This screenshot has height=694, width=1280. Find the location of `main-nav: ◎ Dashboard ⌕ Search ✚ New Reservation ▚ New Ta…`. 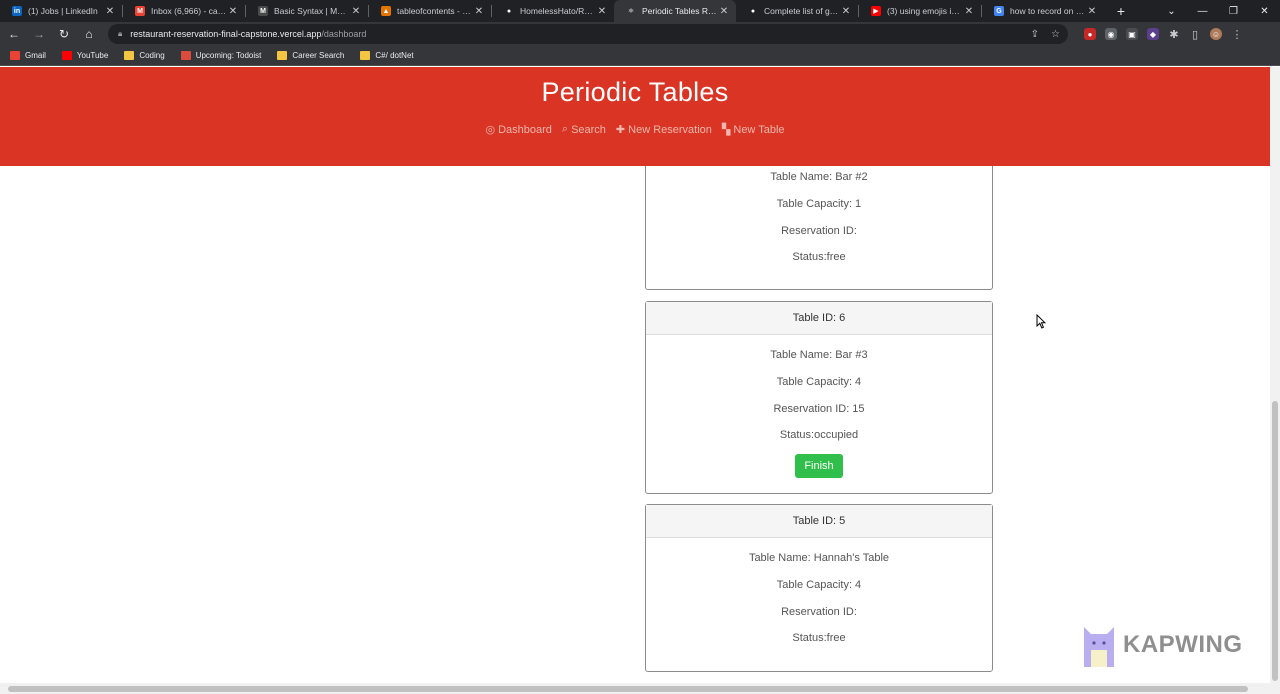

main-nav: ◎ Dashboard ⌕ Search ✚ New Reservation ▚ New Ta… is located at coordinates (635, 129).